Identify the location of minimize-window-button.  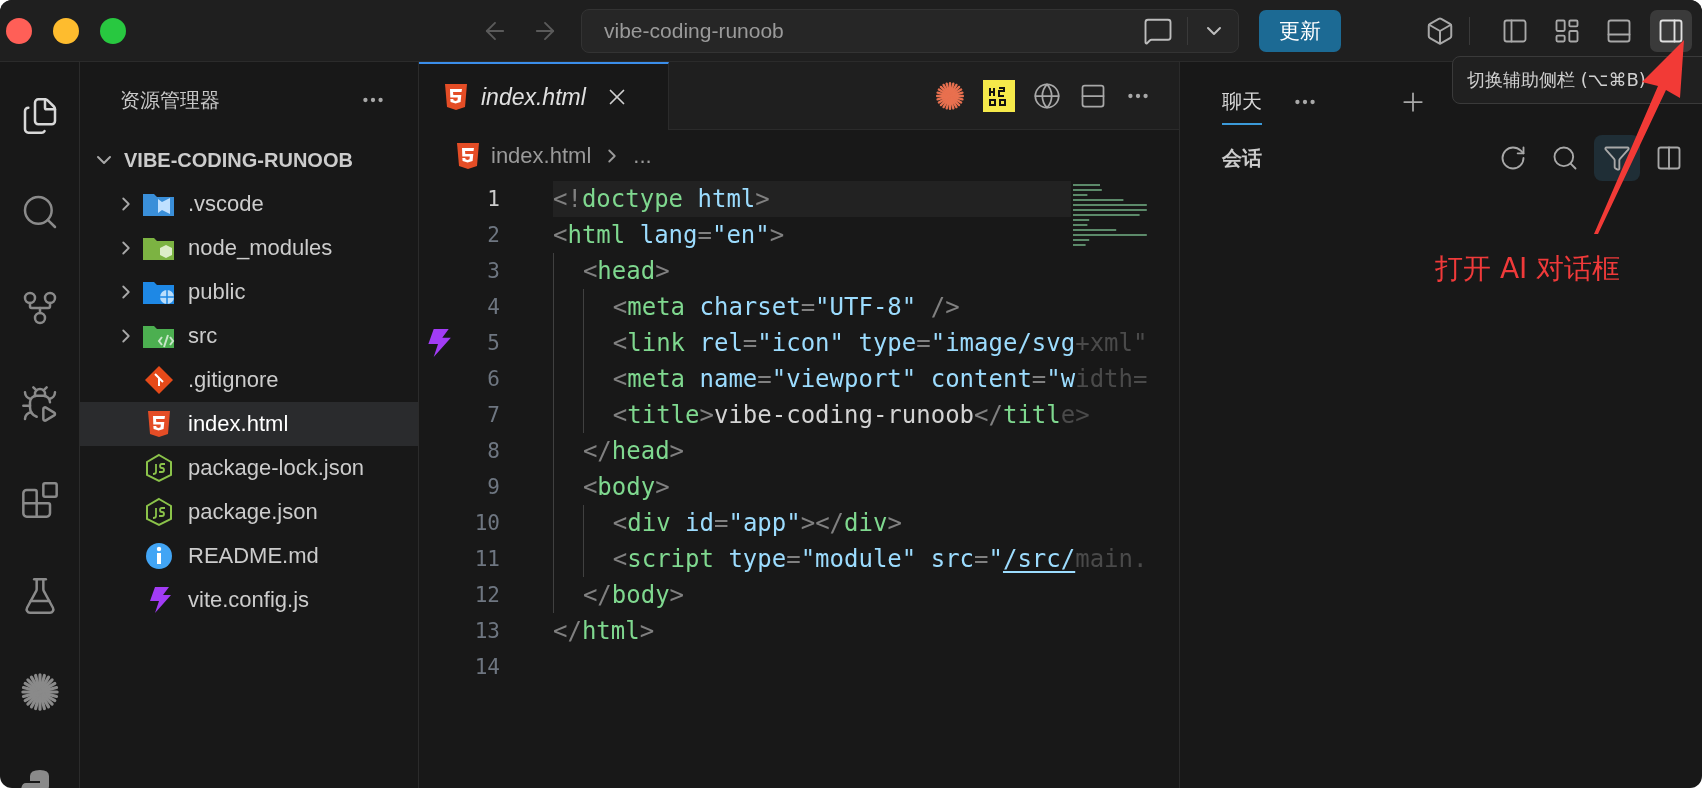
(66, 30).